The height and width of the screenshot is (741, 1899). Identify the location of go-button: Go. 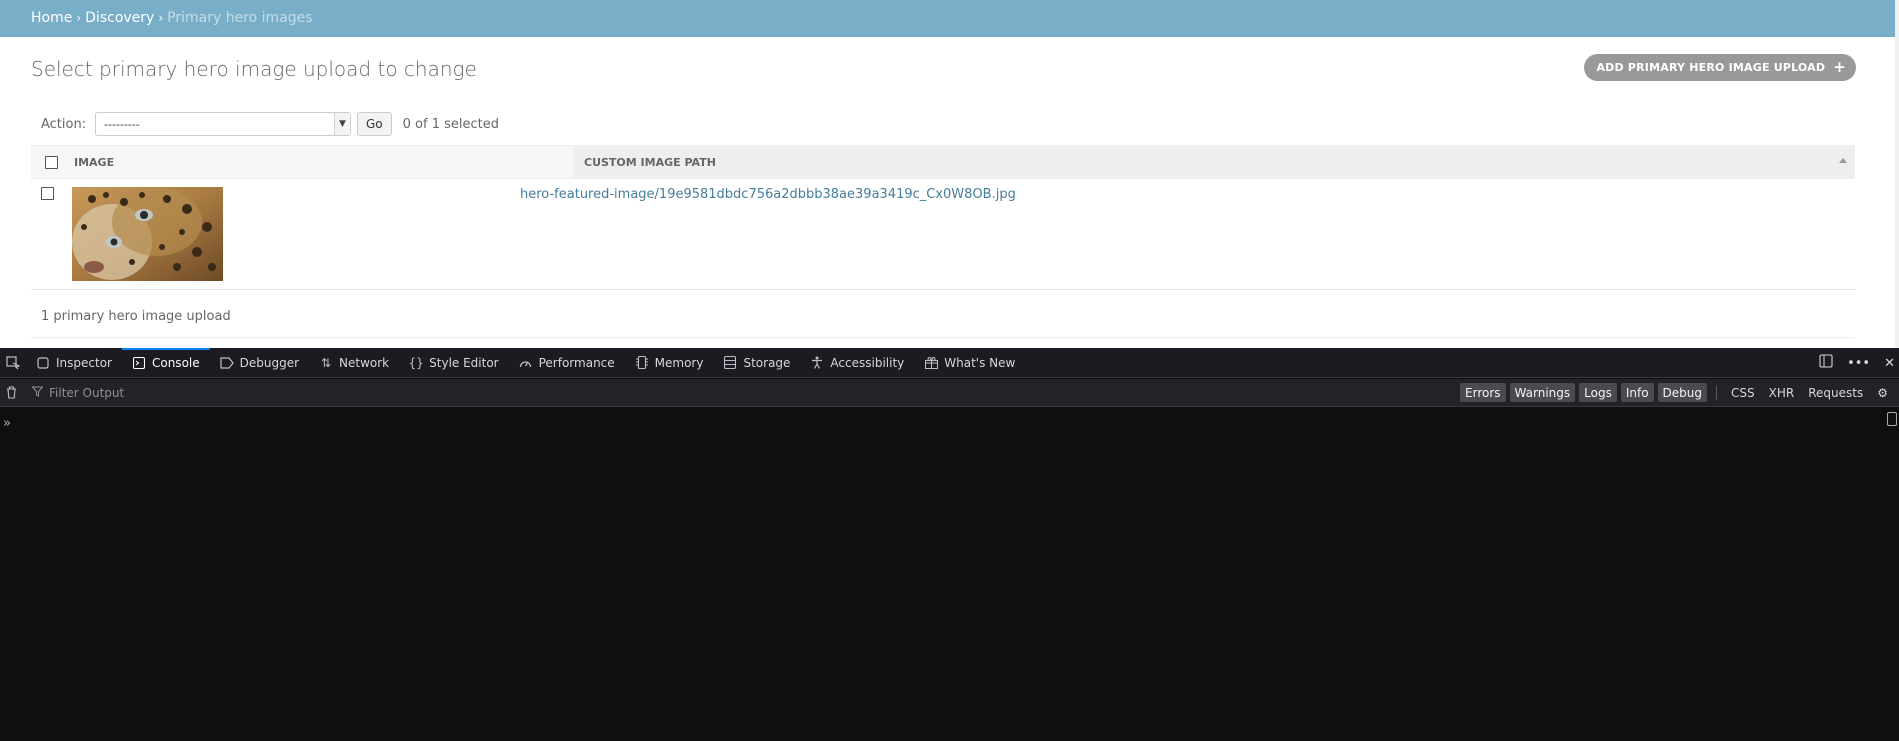
(374, 124).